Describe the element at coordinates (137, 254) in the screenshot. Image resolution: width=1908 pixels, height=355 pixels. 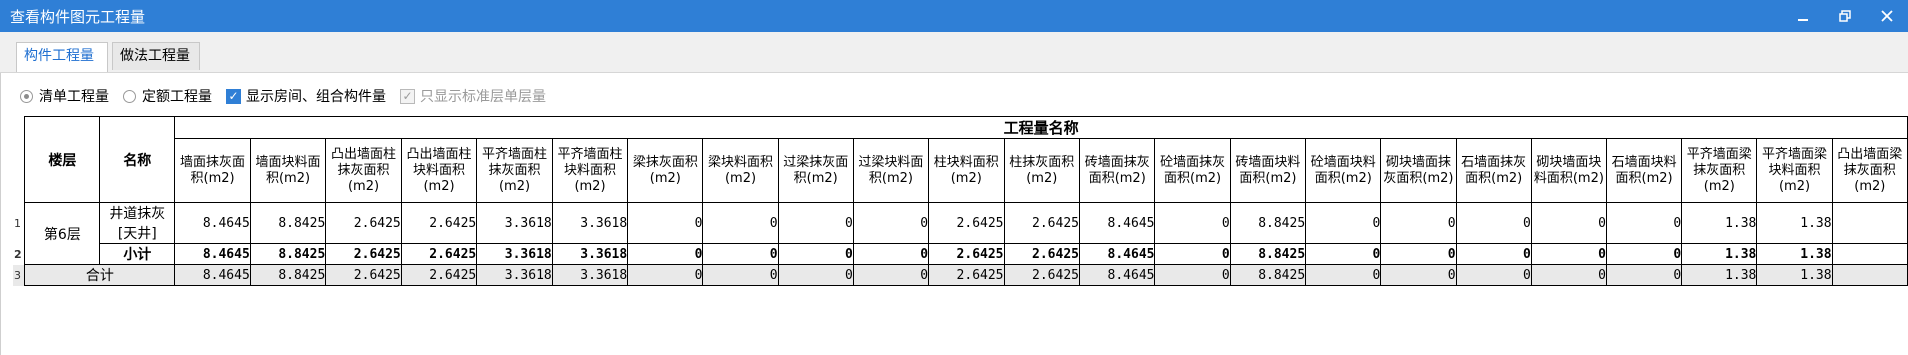
I see `cell-name: 小计` at that location.